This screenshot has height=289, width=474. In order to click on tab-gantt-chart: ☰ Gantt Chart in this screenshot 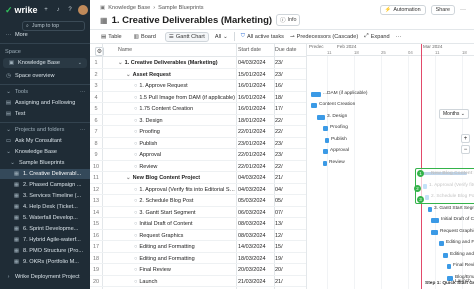, I will do `click(186, 36)`.